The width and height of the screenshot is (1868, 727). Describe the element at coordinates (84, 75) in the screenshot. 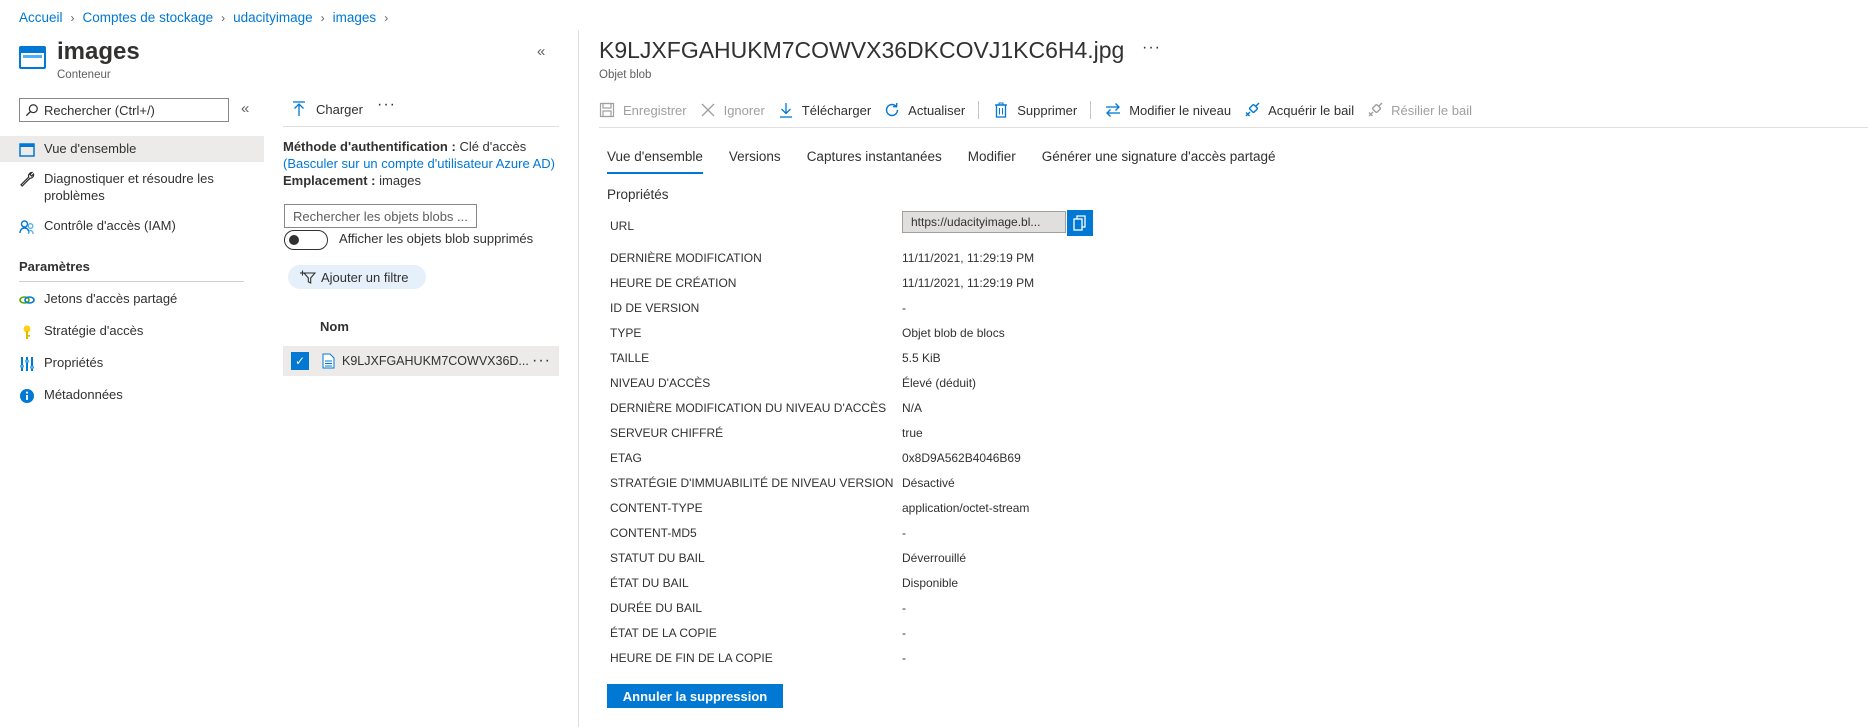

I see `page-subtitle: Conteneur` at that location.